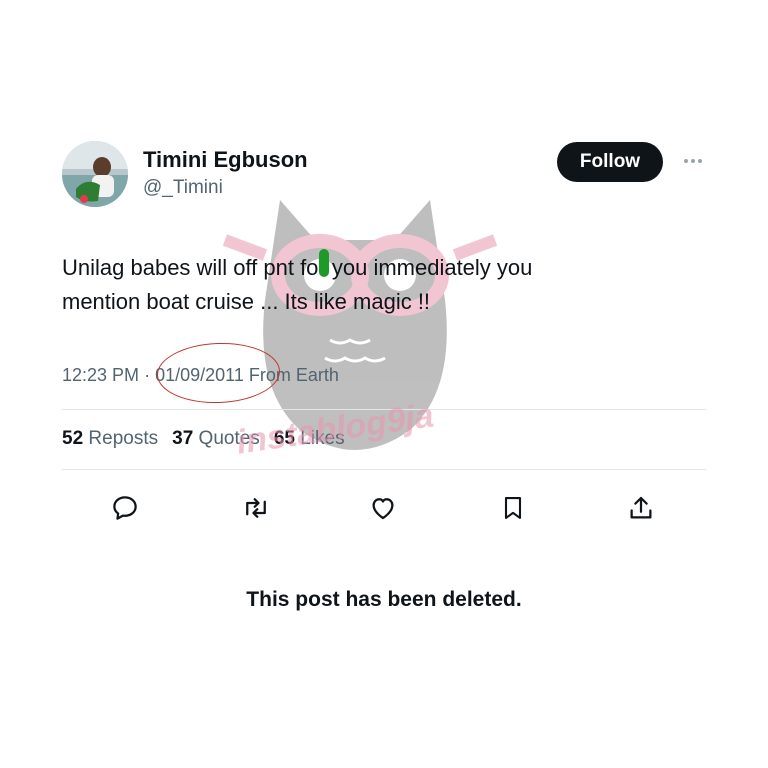 The width and height of the screenshot is (768, 768). What do you see at coordinates (100, 375) in the screenshot?
I see `tweet-time: 12:23 PM` at bounding box center [100, 375].